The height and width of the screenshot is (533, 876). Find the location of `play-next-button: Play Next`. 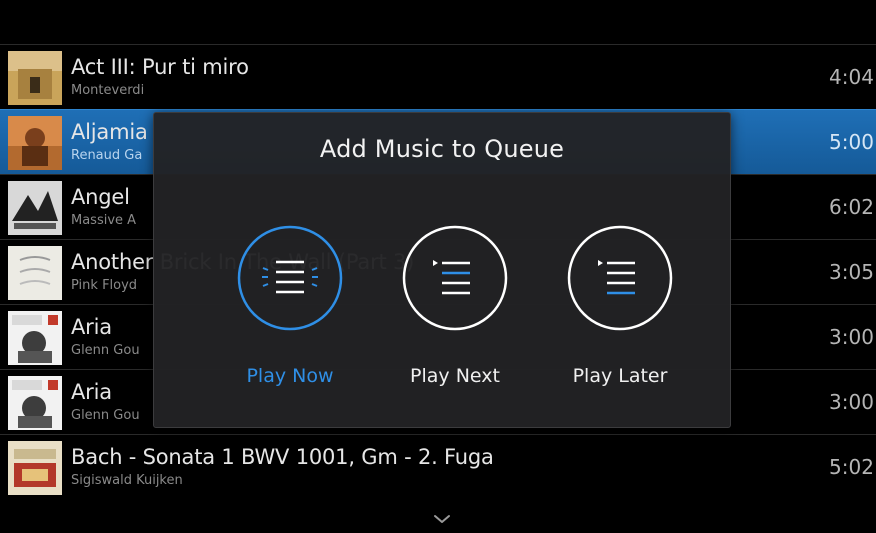

play-next-button: Play Next is located at coordinates (455, 310).